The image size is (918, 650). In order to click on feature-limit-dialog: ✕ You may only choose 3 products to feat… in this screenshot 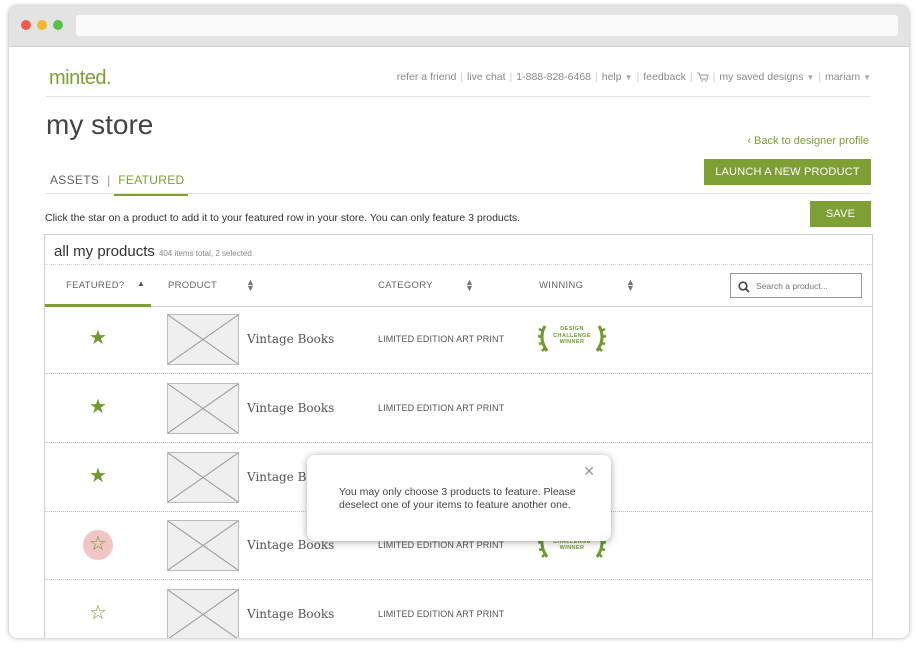, I will do `click(459, 498)`.